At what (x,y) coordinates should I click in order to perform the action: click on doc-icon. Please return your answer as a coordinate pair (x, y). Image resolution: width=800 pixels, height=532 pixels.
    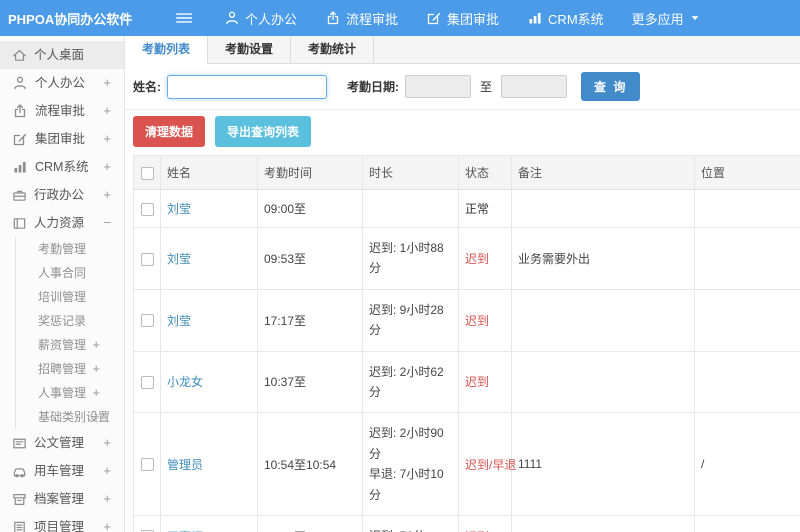
    Looking at the image, I should click on (19, 443).